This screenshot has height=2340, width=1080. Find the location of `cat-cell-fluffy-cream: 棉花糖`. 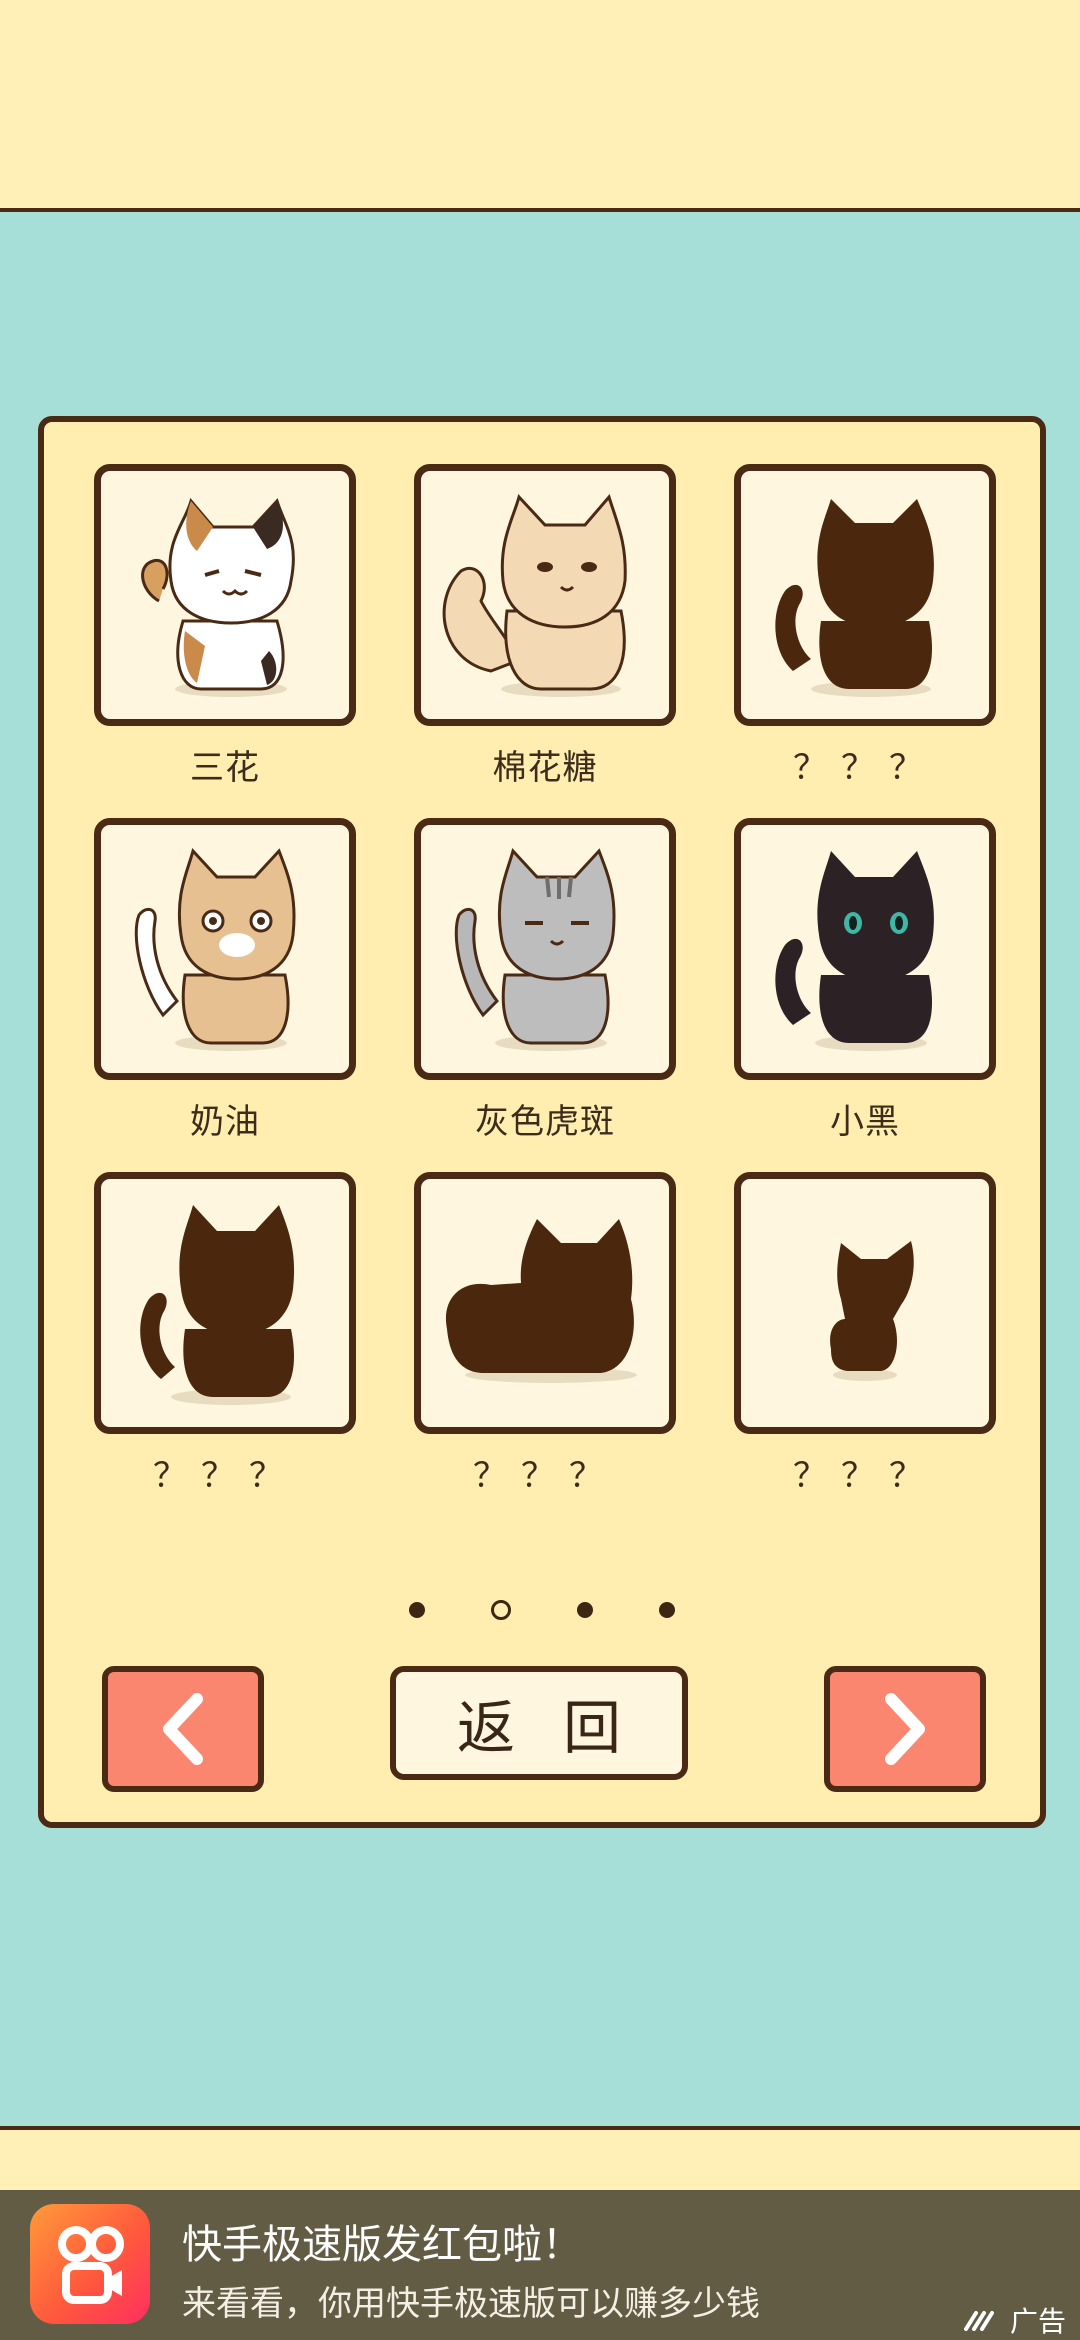

cat-cell-fluffy-cream: 棉花糖 is located at coordinates (545, 626).